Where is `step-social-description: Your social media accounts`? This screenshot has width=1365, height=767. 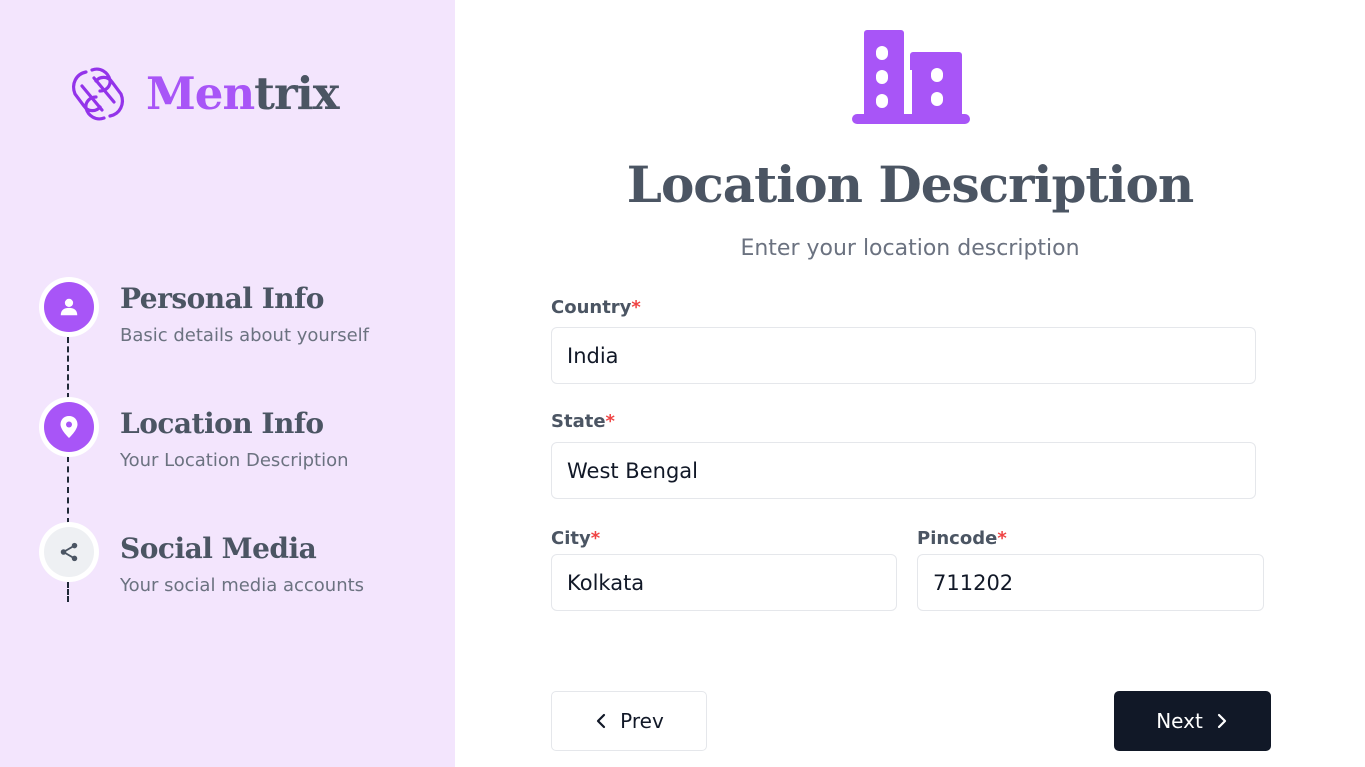 step-social-description: Your social media accounts is located at coordinates (242, 585).